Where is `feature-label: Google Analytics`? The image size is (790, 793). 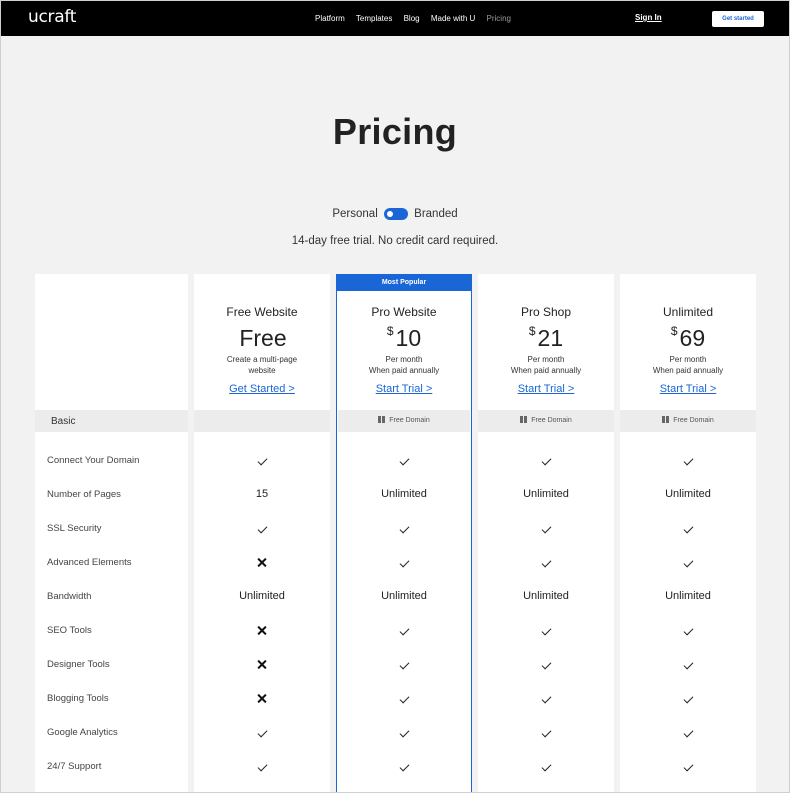
feature-label: Google Analytics is located at coordinates (82, 732).